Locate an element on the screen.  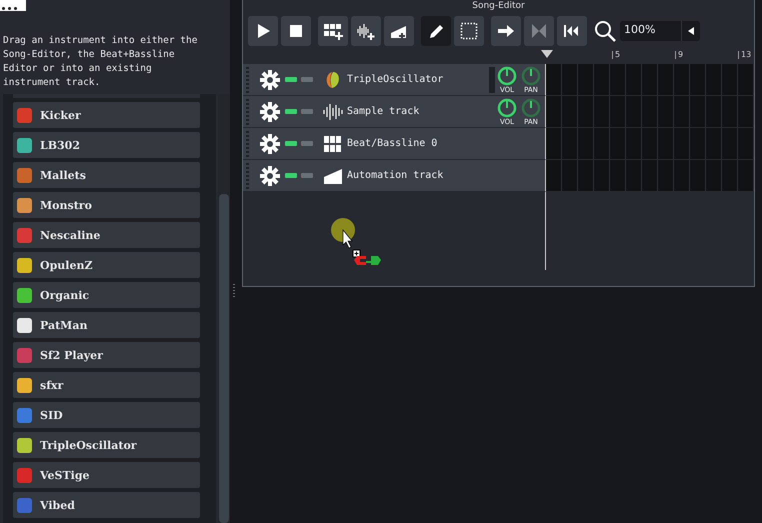
bar-number: 5 is located at coordinates (616, 55).